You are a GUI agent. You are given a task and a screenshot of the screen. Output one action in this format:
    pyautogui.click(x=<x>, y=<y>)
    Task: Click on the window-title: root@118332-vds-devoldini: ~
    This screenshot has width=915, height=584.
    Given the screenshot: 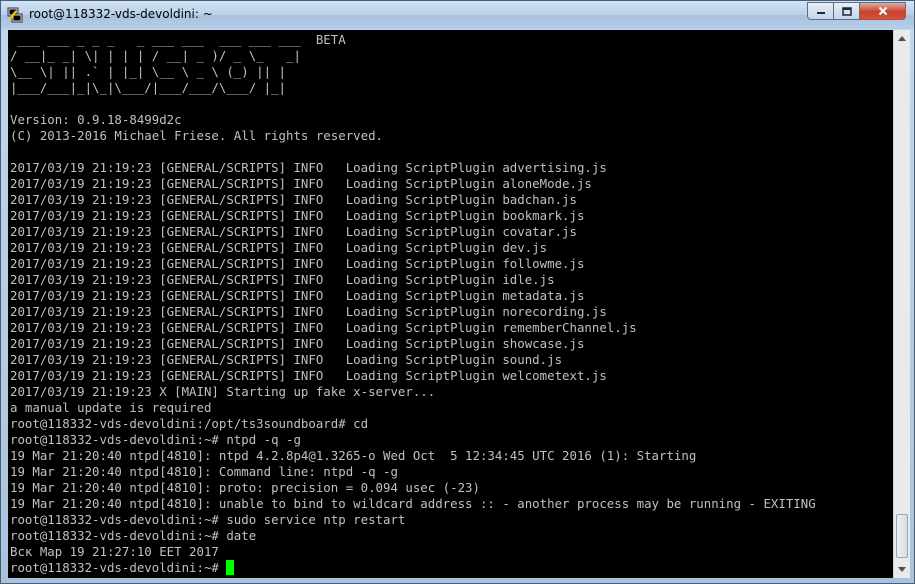 What is the action you would take?
    pyautogui.click(x=121, y=14)
    